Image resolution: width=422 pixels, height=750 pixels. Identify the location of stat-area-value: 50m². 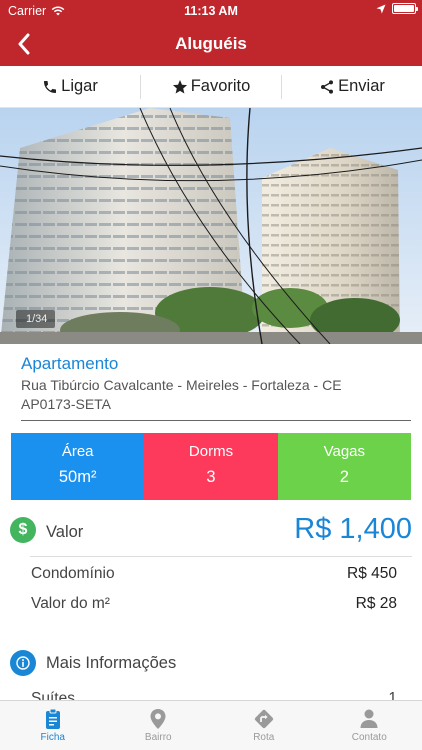
(77, 477).